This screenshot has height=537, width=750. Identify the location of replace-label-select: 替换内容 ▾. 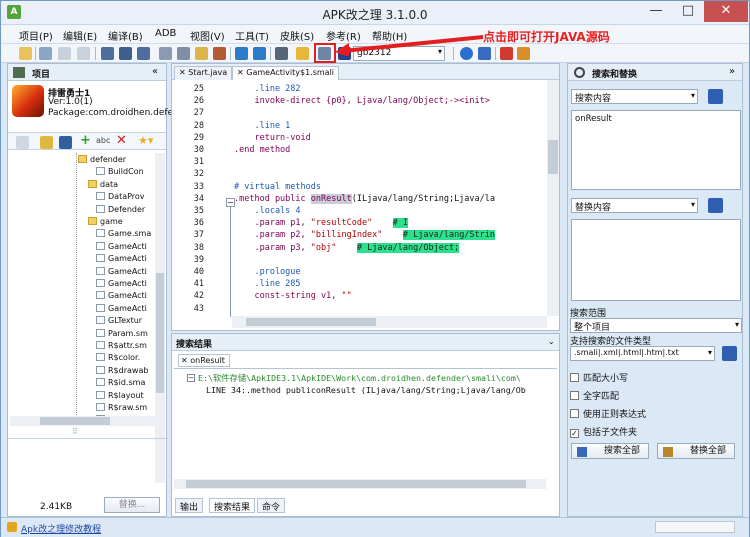
(634, 205).